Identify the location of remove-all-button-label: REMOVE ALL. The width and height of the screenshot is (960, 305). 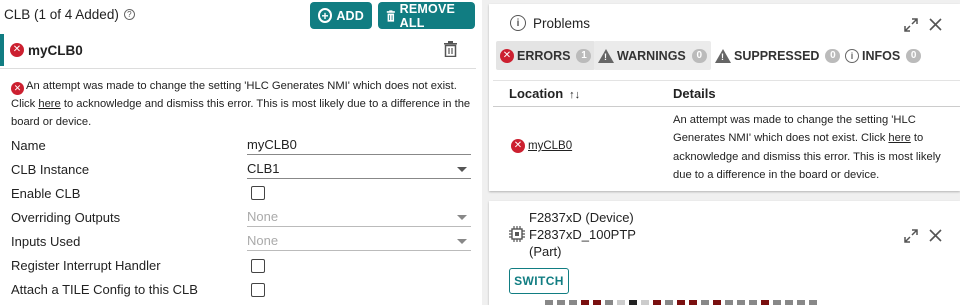
(427, 15).